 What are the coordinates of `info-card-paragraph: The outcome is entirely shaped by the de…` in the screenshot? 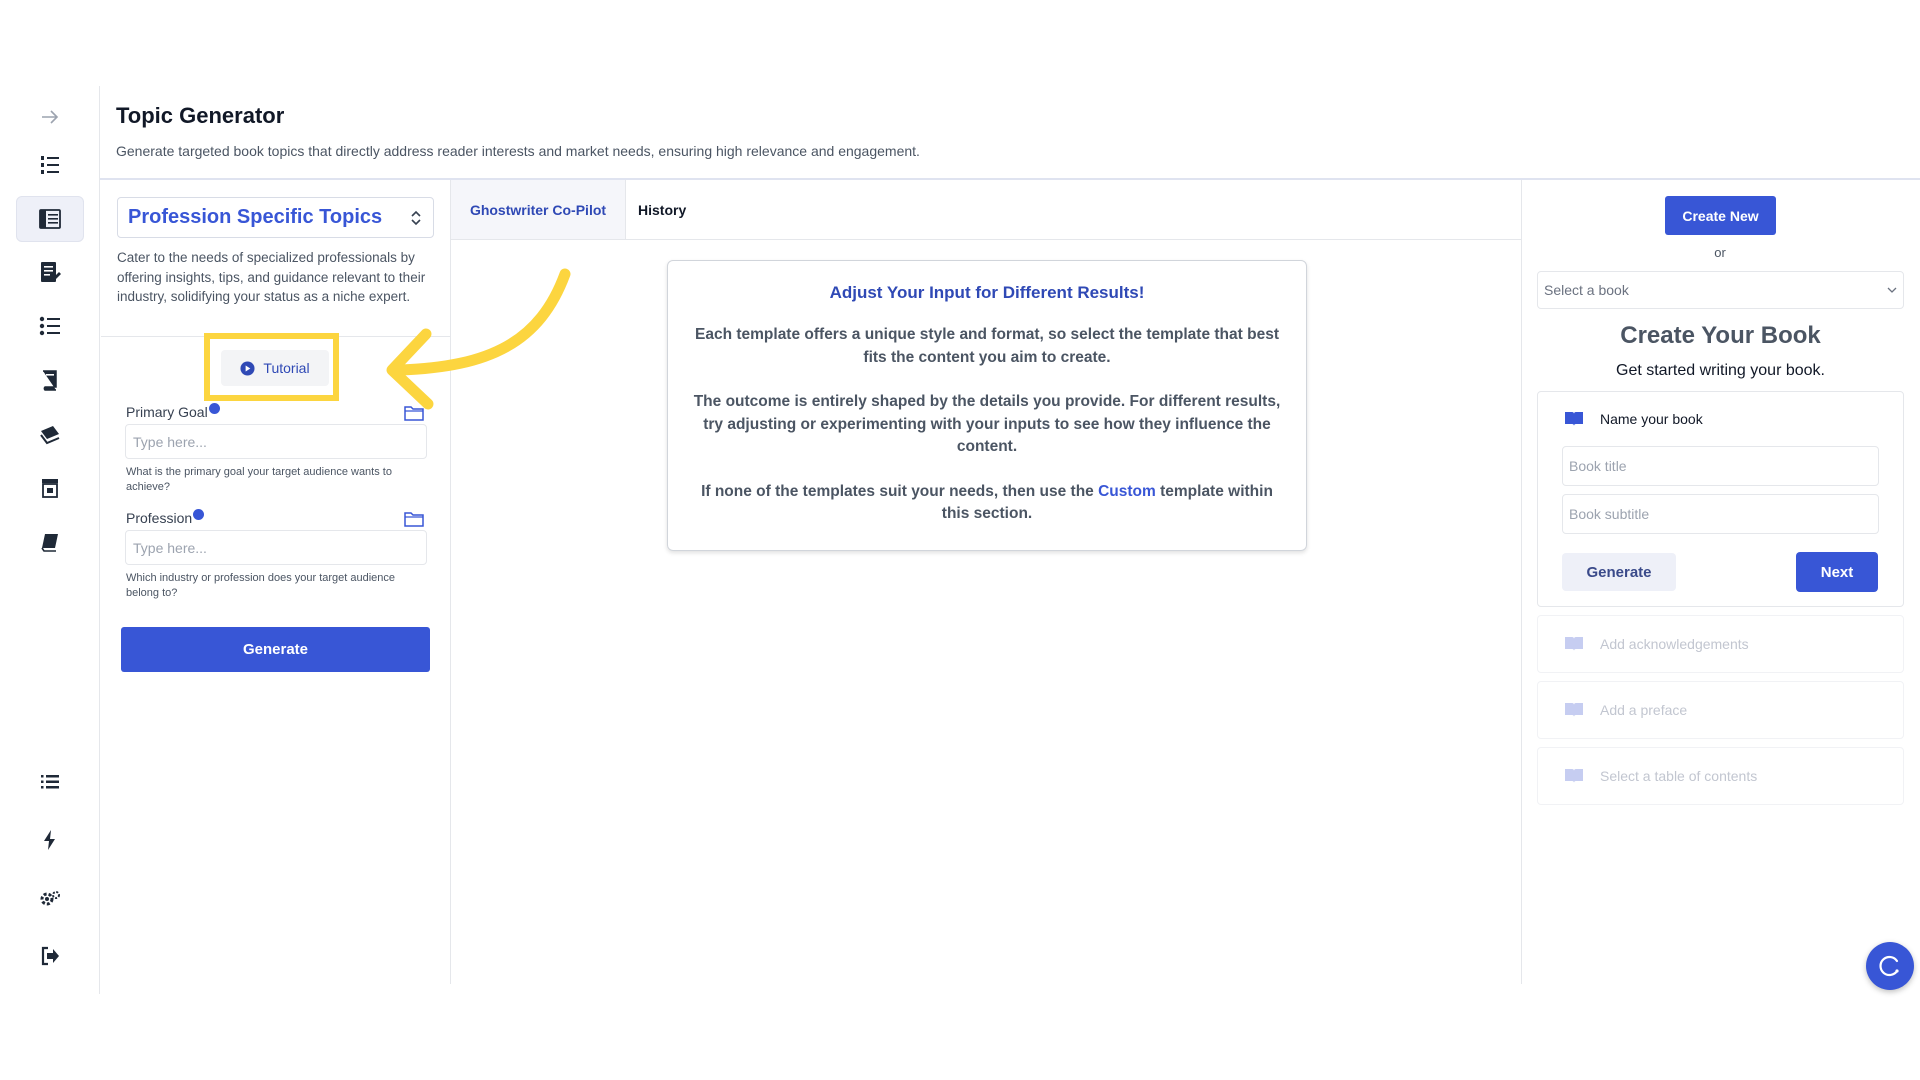 It's located at (987, 424).